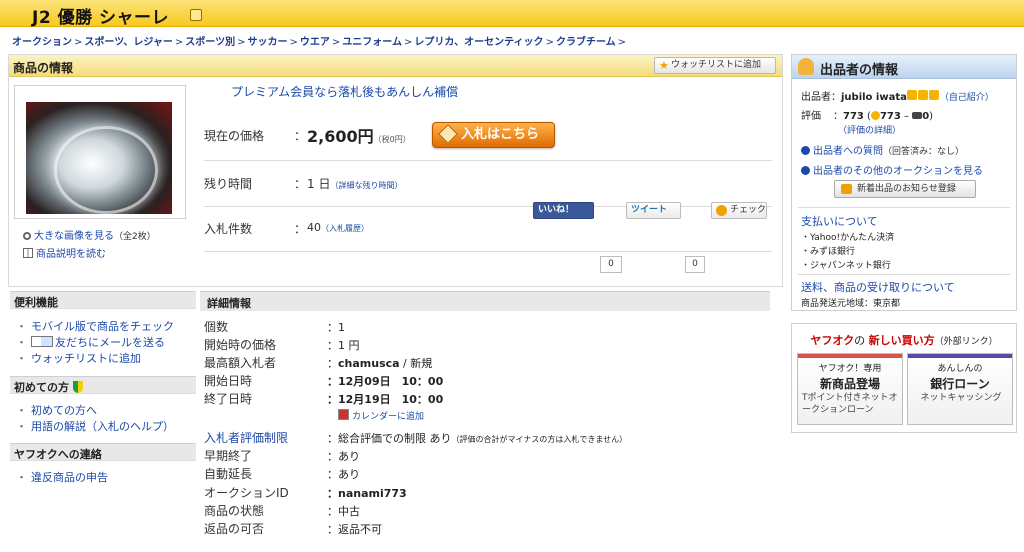 The image size is (1024, 552). I want to click on book-icon, so click(28, 253).